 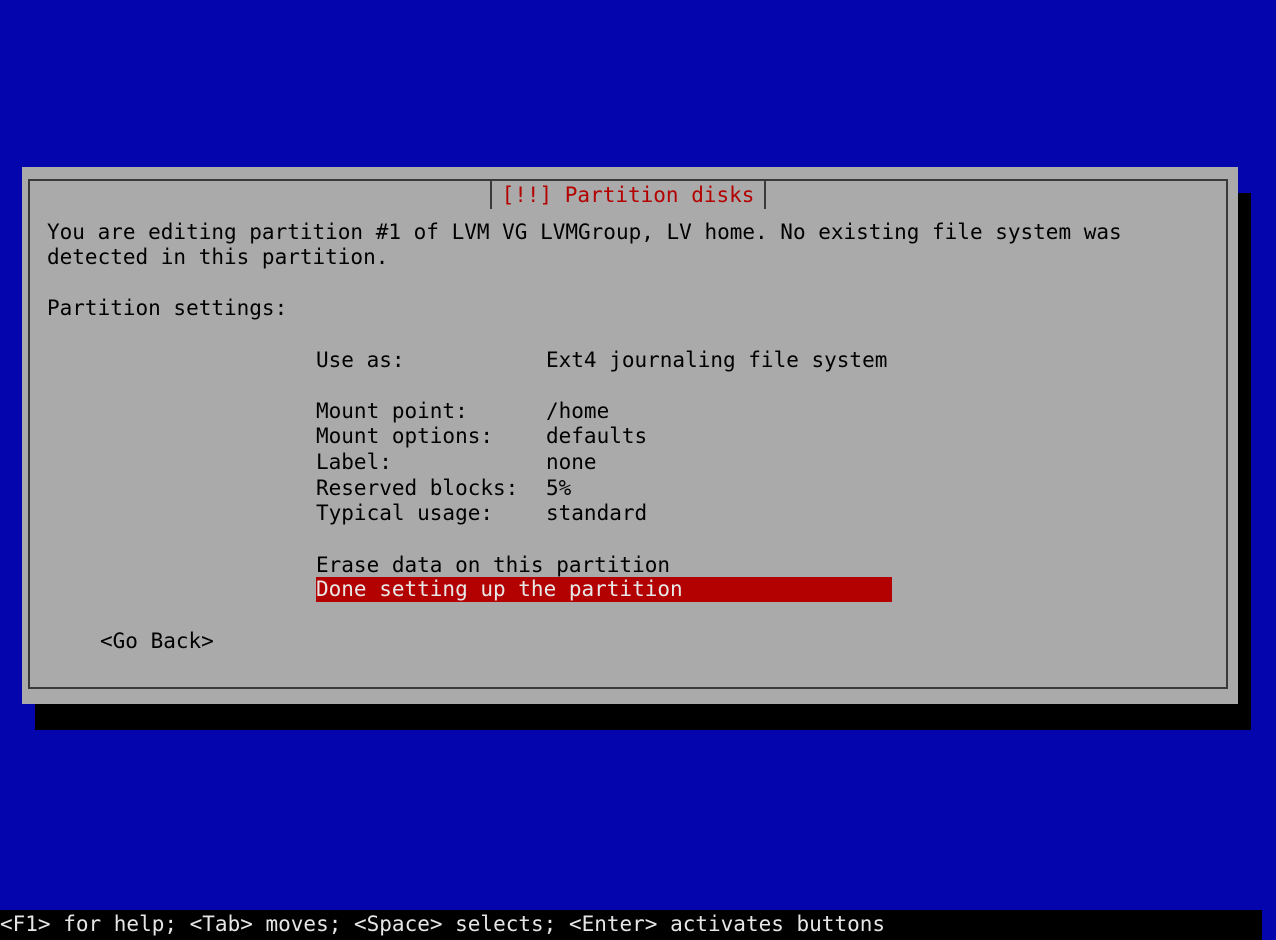 I want to click on setting-label: Mount point:, so click(x=392, y=411).